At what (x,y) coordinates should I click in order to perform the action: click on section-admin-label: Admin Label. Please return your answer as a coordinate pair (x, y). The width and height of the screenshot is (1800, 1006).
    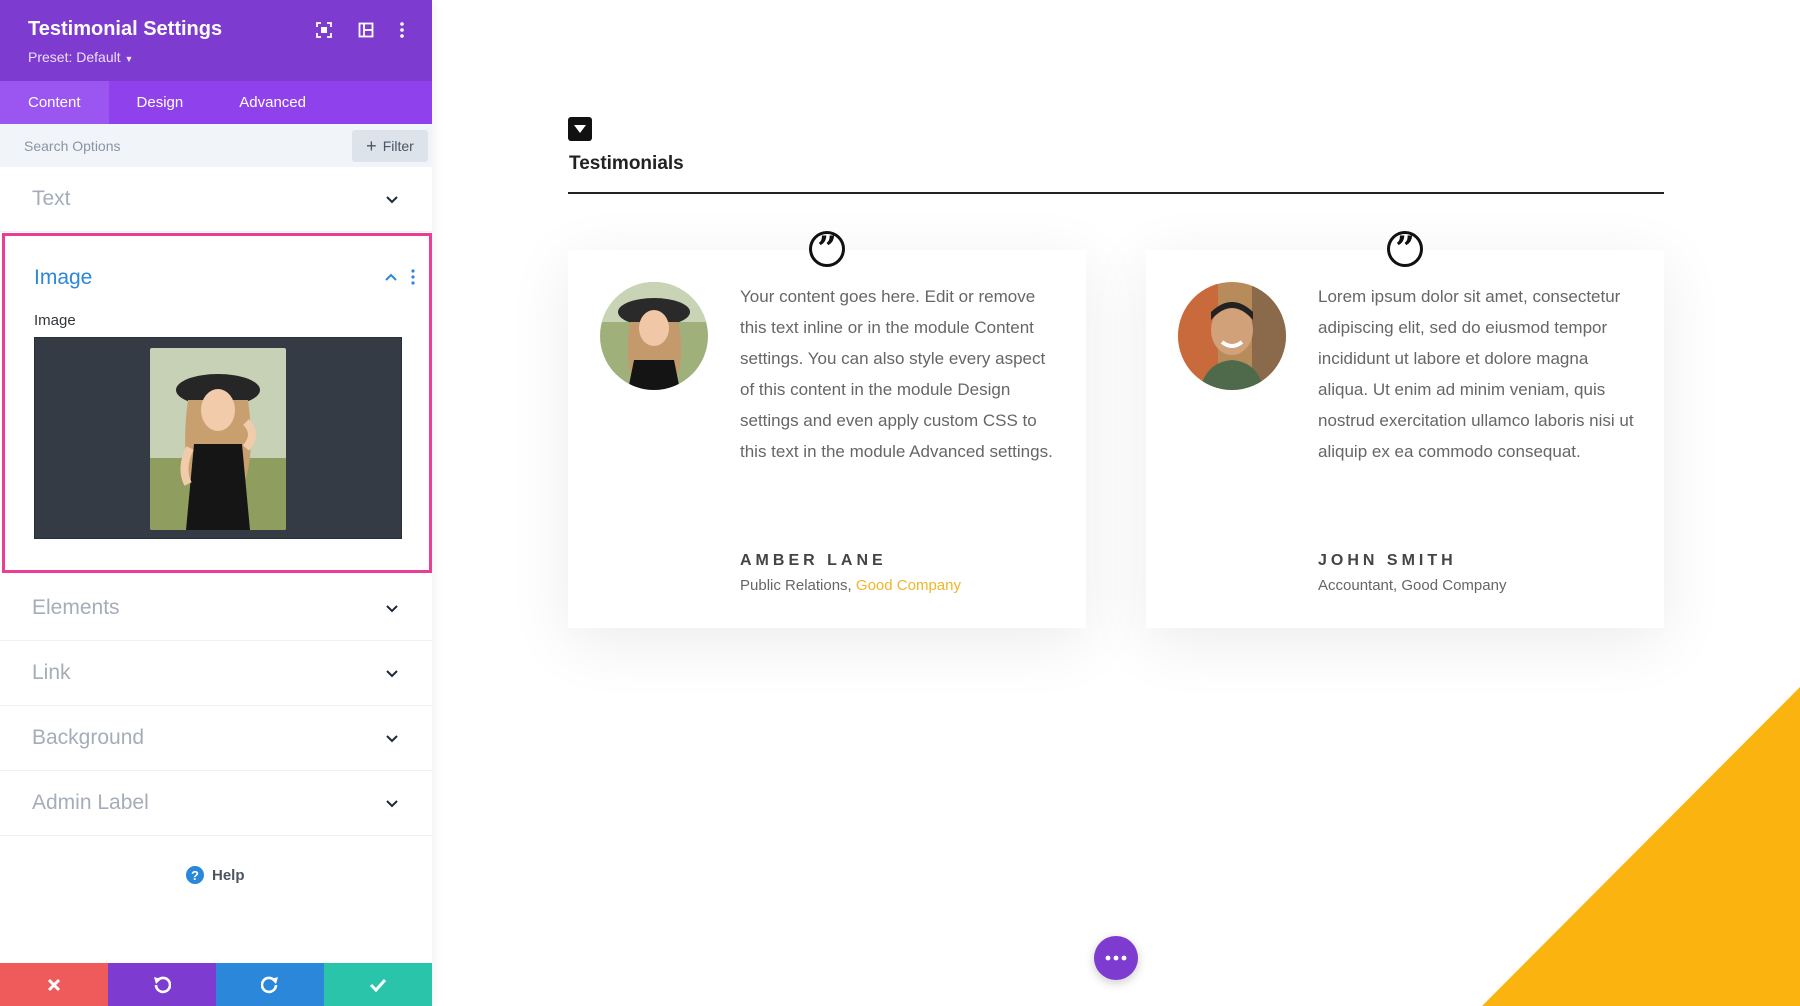
    Looking at the image, I should click on (216, 803).